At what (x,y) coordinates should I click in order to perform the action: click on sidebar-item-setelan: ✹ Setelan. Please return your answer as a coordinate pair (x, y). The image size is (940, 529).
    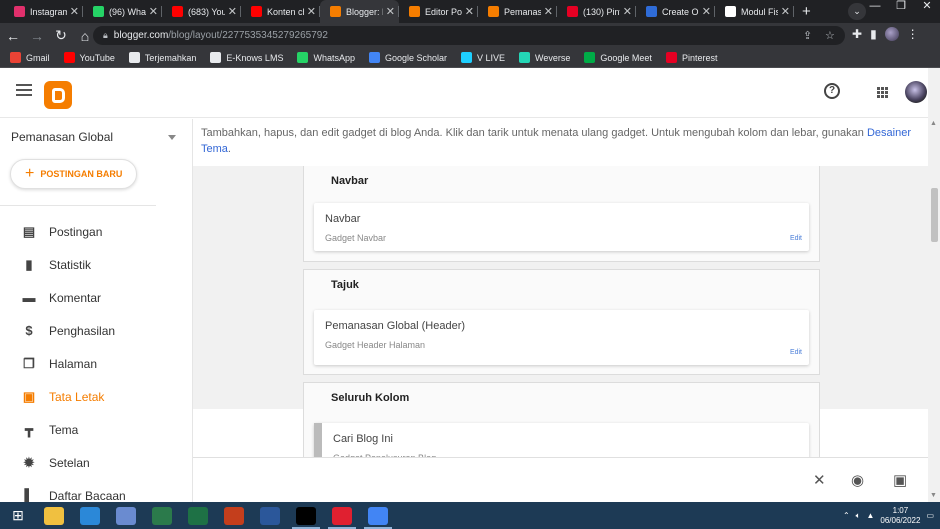
    Looking at the image, I should click on (96, 462).